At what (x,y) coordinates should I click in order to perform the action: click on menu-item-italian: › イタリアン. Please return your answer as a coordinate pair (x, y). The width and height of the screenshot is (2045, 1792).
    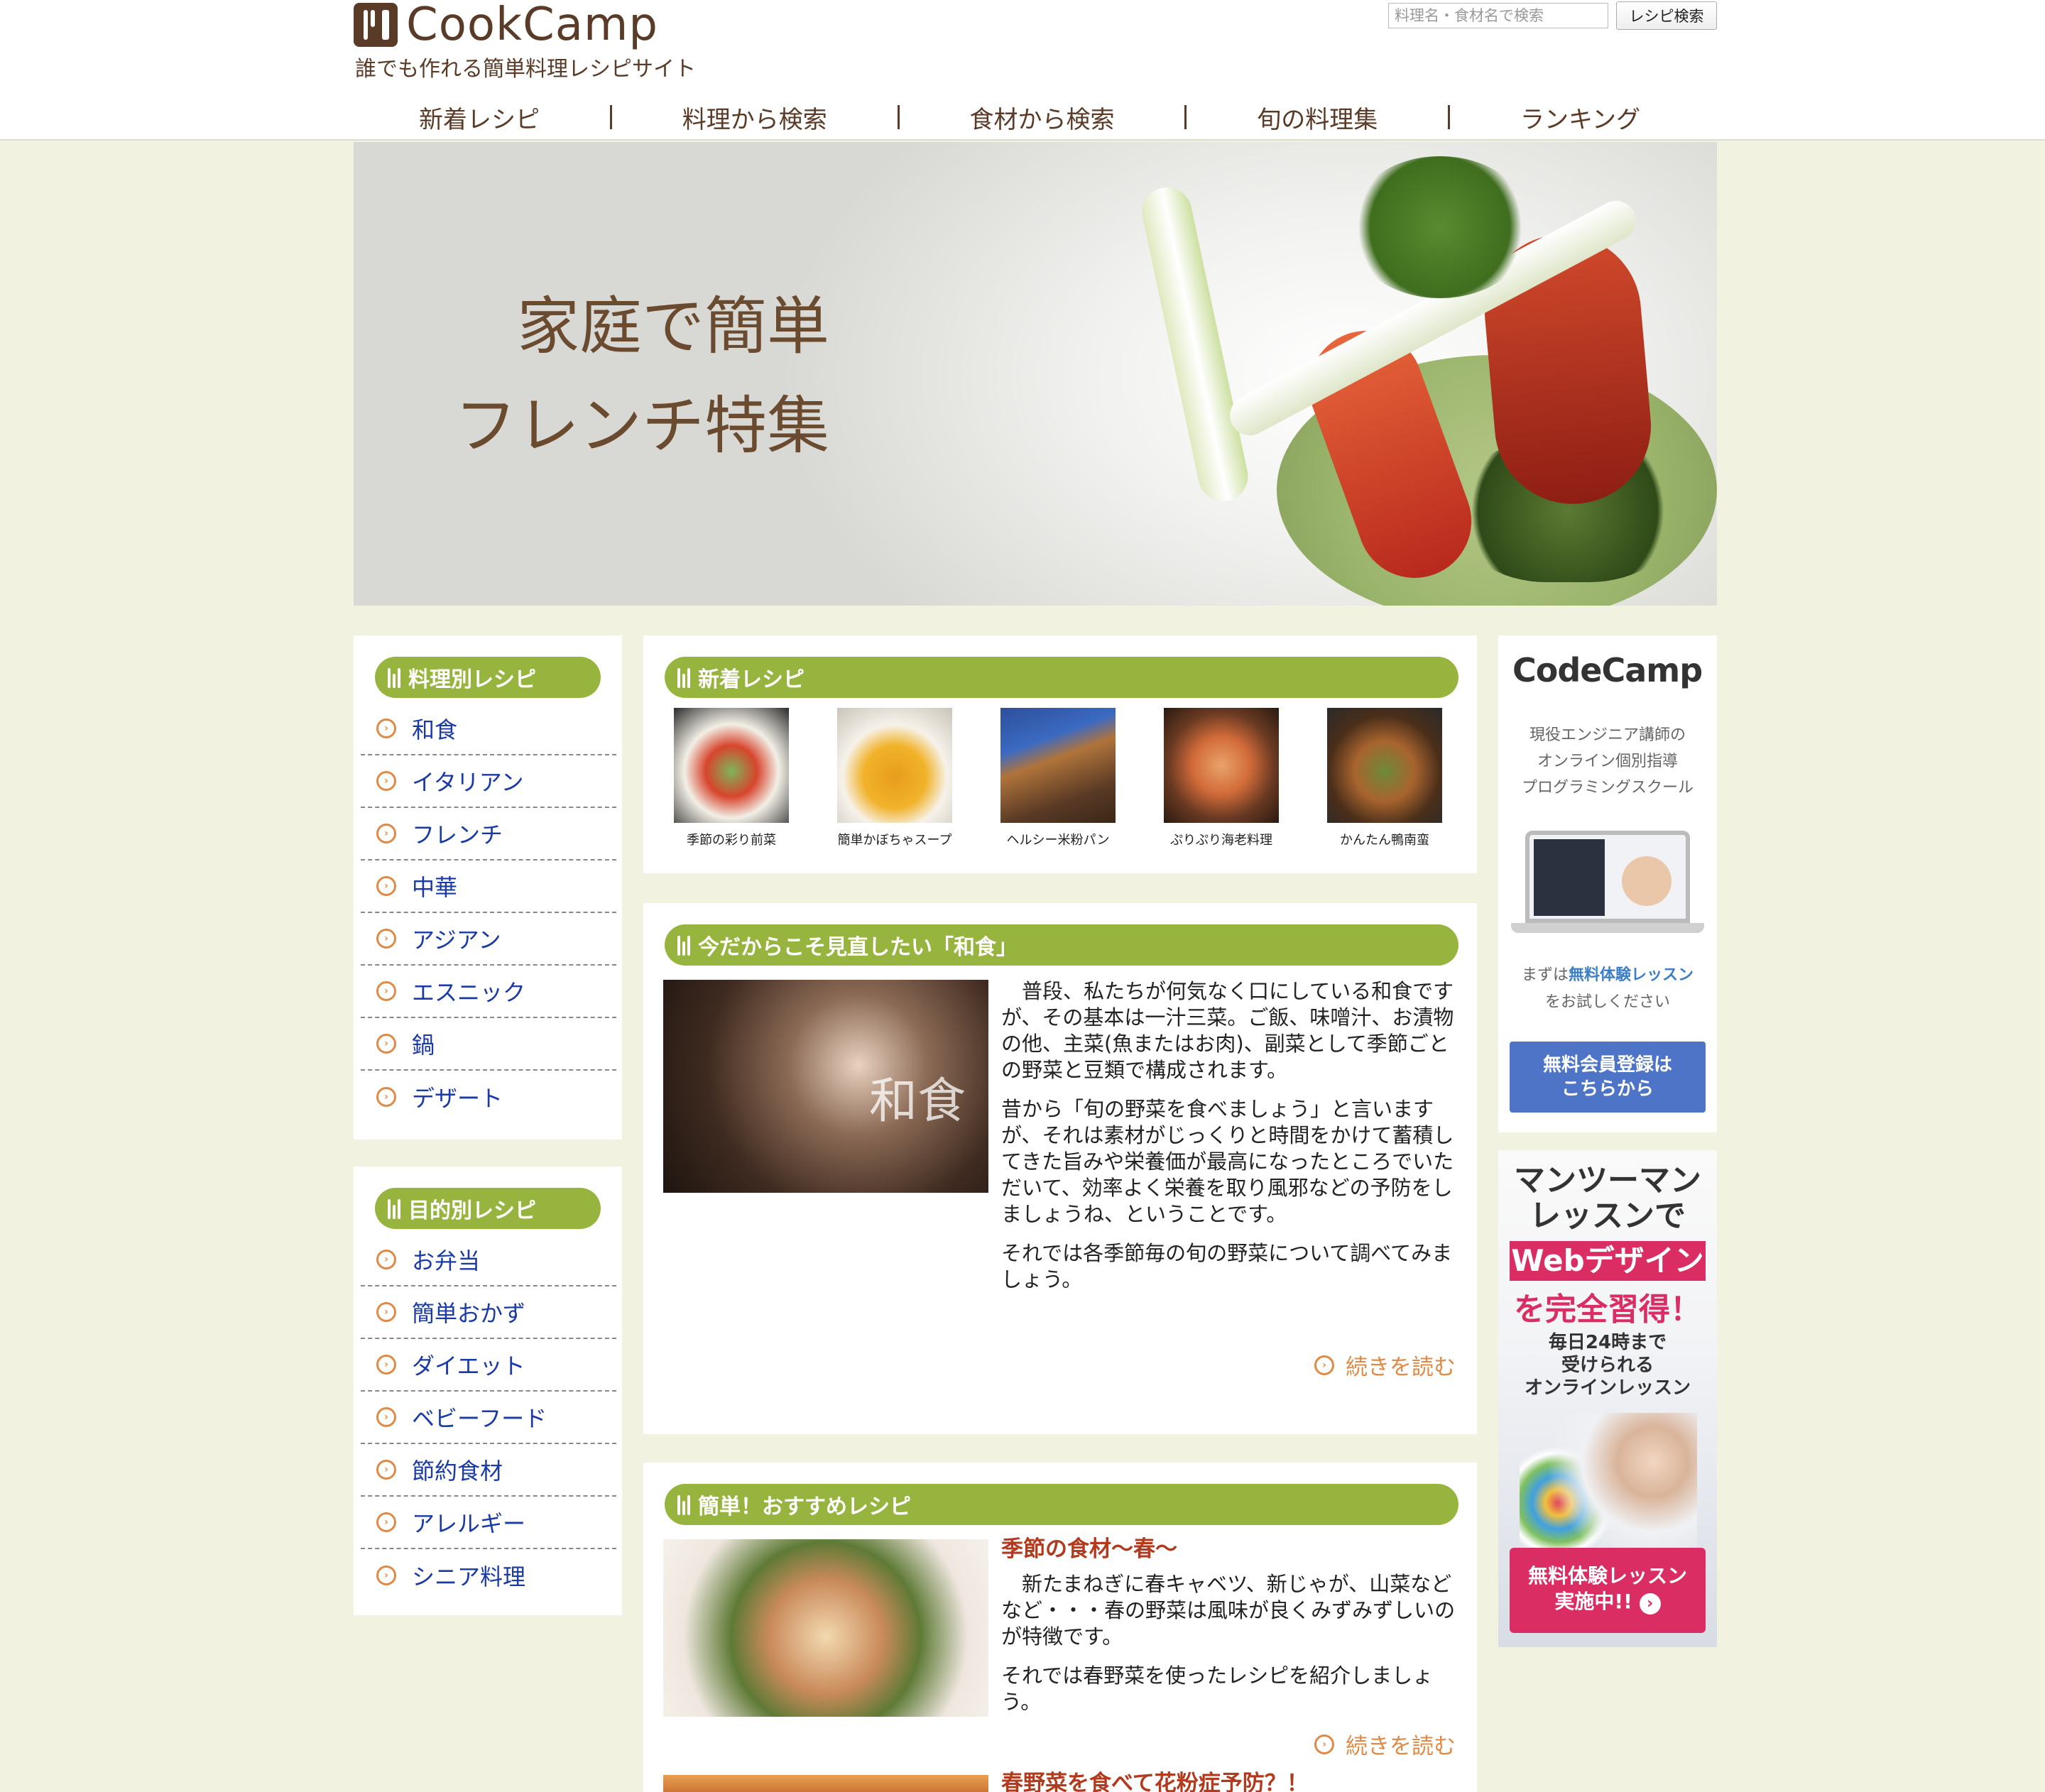
    Looking at the image, I should click on (489, 781).